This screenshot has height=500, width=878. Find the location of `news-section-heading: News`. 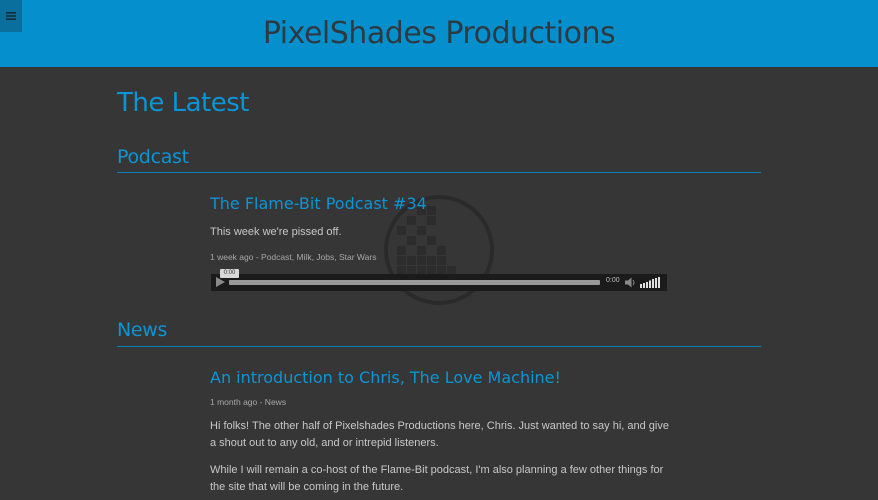

news-section-heading: News is located at coordinates (142, 330).